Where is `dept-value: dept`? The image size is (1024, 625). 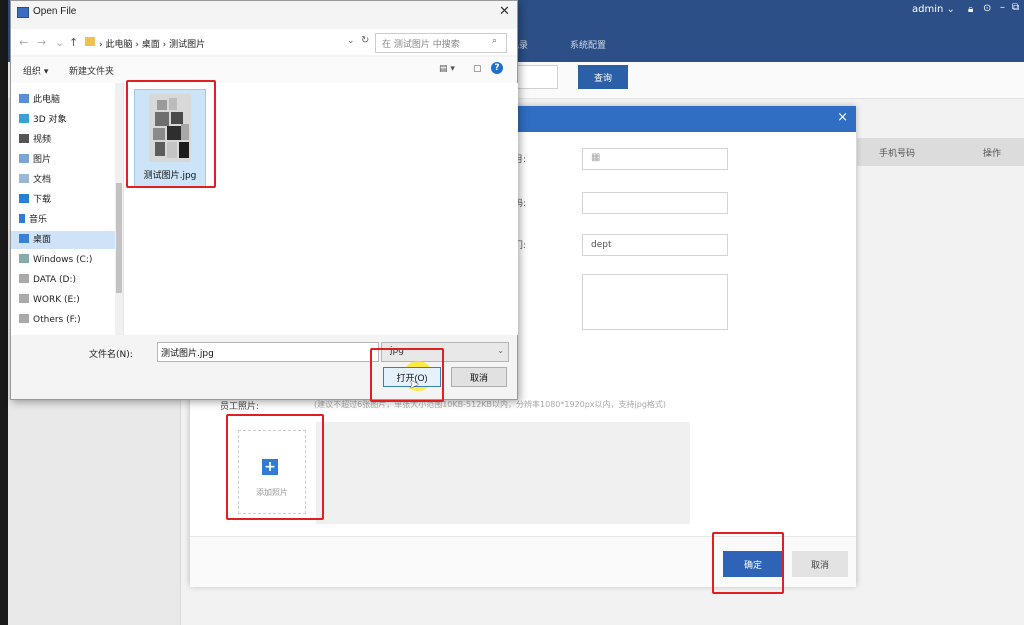
dept-value: dept is located at coordinates (601, 245).